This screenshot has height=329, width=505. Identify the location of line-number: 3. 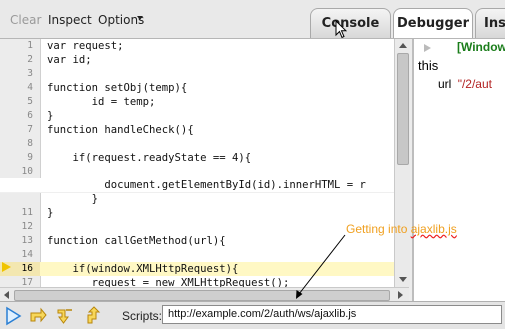
(30, 73).